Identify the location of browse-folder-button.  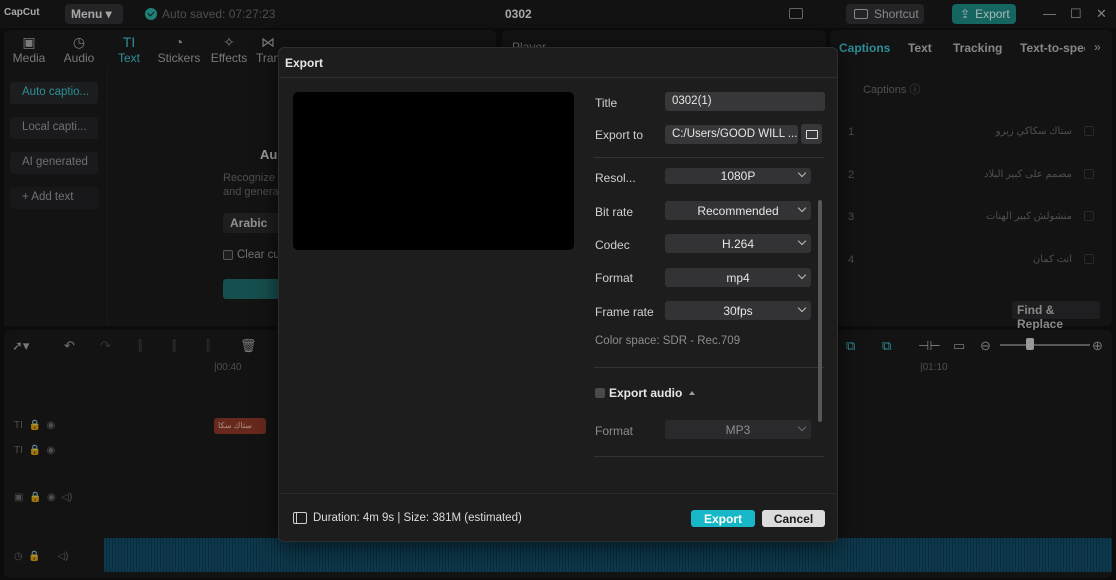
(811, 134).